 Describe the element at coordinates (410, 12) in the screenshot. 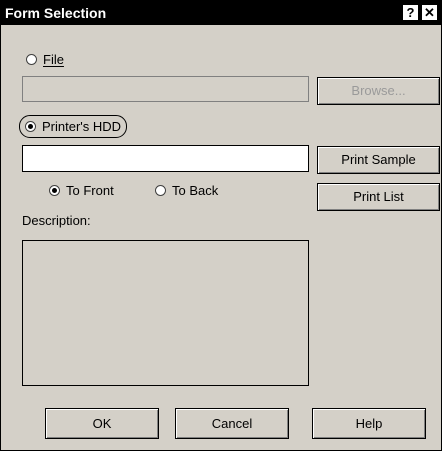

I see `help-icon: ?` at that location.